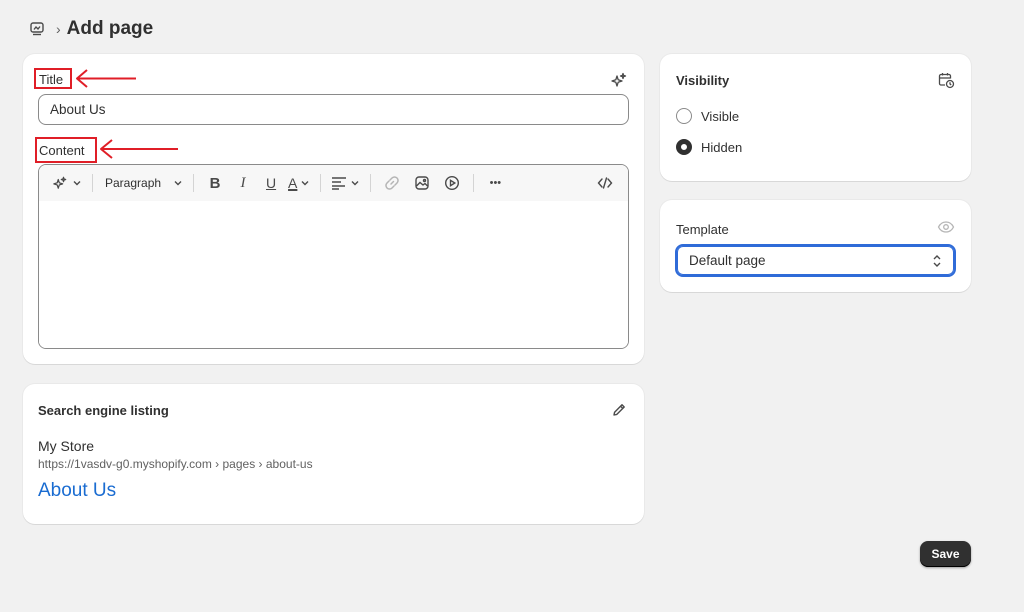 Image resolution: width=1024 pixels, height=612 pixels. What do you see at coordinates (333, 109) in the screenshot?
I see `title-input` at bounding box center [333, 109].